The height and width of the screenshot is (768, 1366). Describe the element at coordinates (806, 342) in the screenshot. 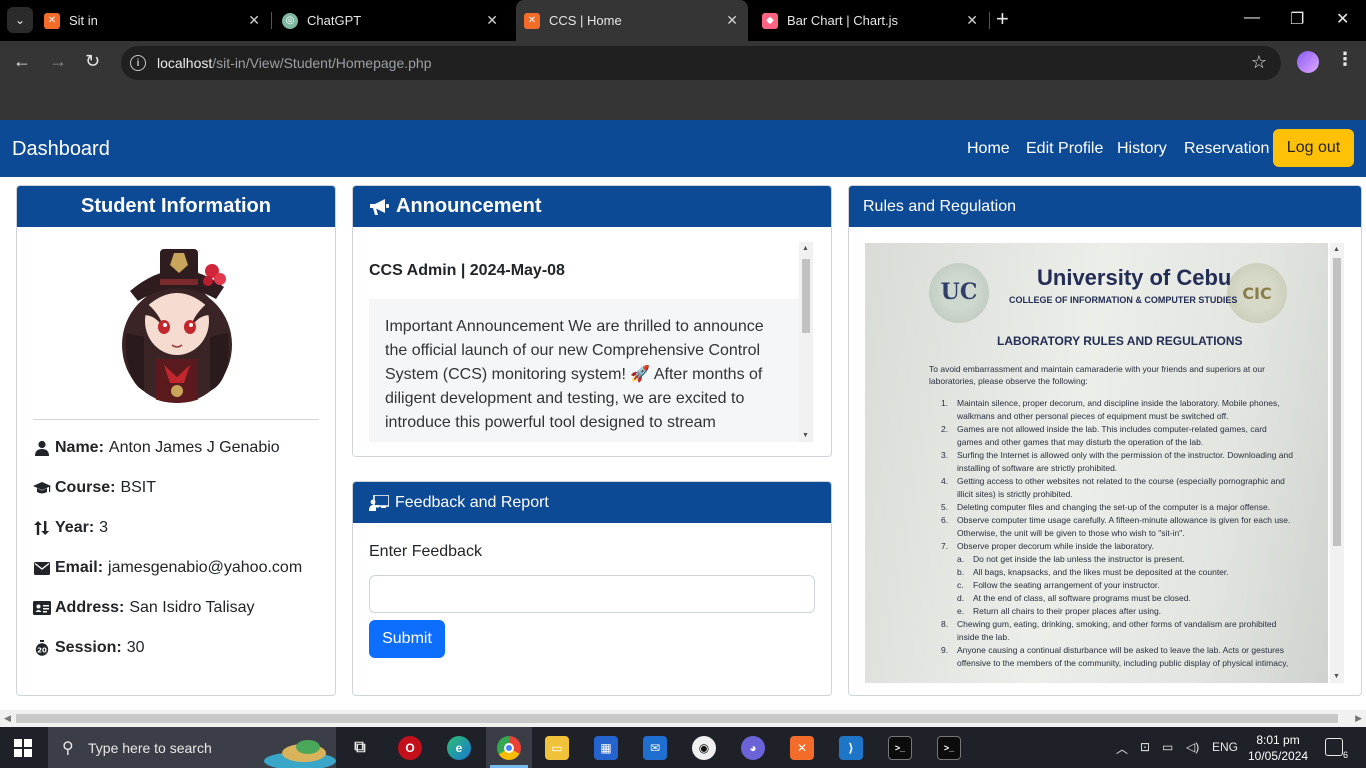

I see `announcement-scrollbar: ▲ ▼` at that location.